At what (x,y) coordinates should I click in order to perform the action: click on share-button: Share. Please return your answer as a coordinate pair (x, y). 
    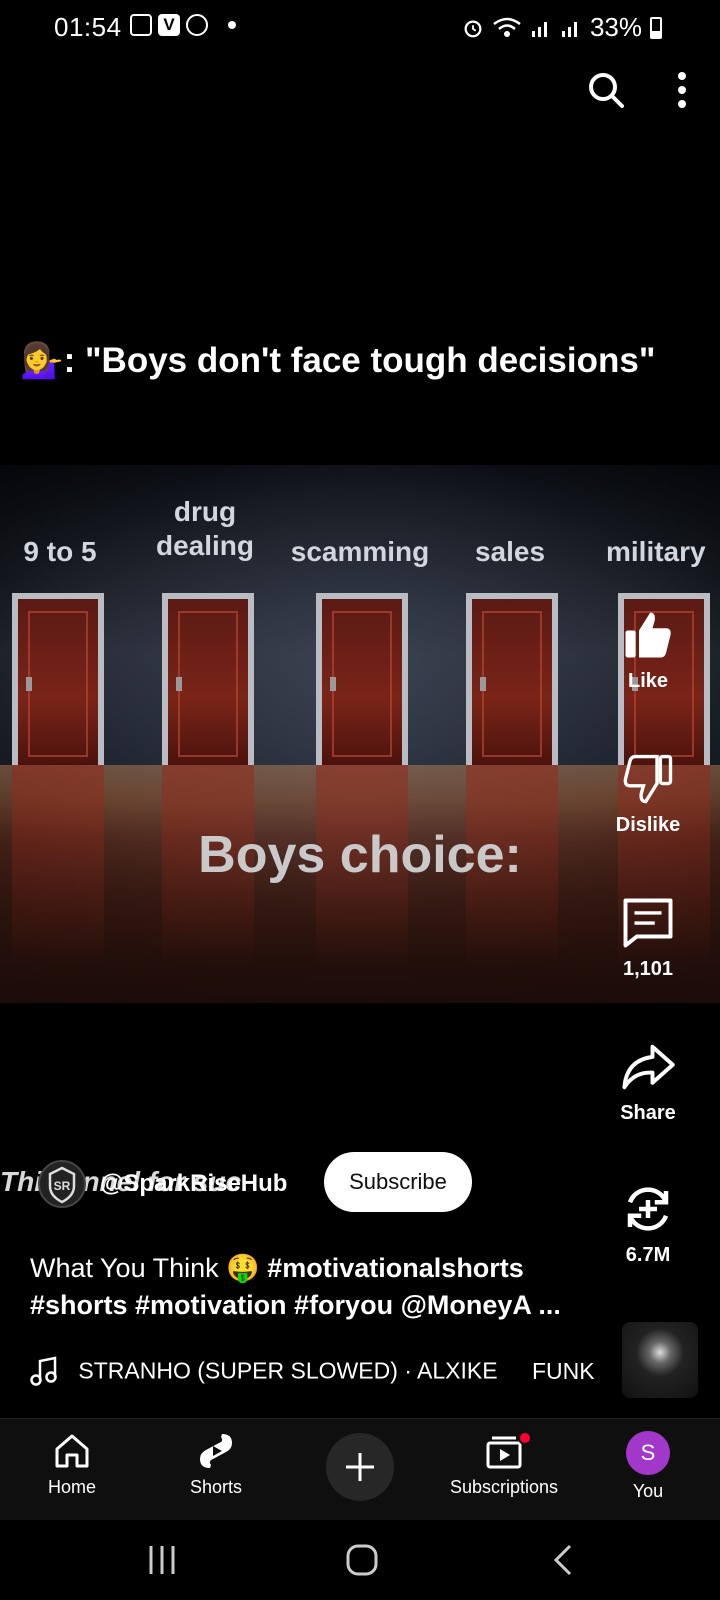
    Looking at the image, I should click on (648, 1082).